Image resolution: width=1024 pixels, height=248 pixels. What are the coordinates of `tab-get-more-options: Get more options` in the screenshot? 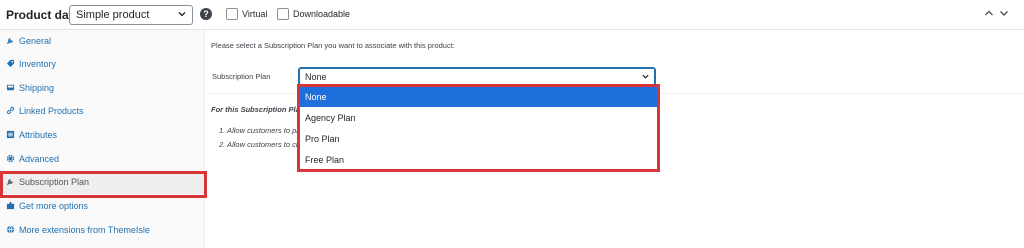 It's located at (102, 206).